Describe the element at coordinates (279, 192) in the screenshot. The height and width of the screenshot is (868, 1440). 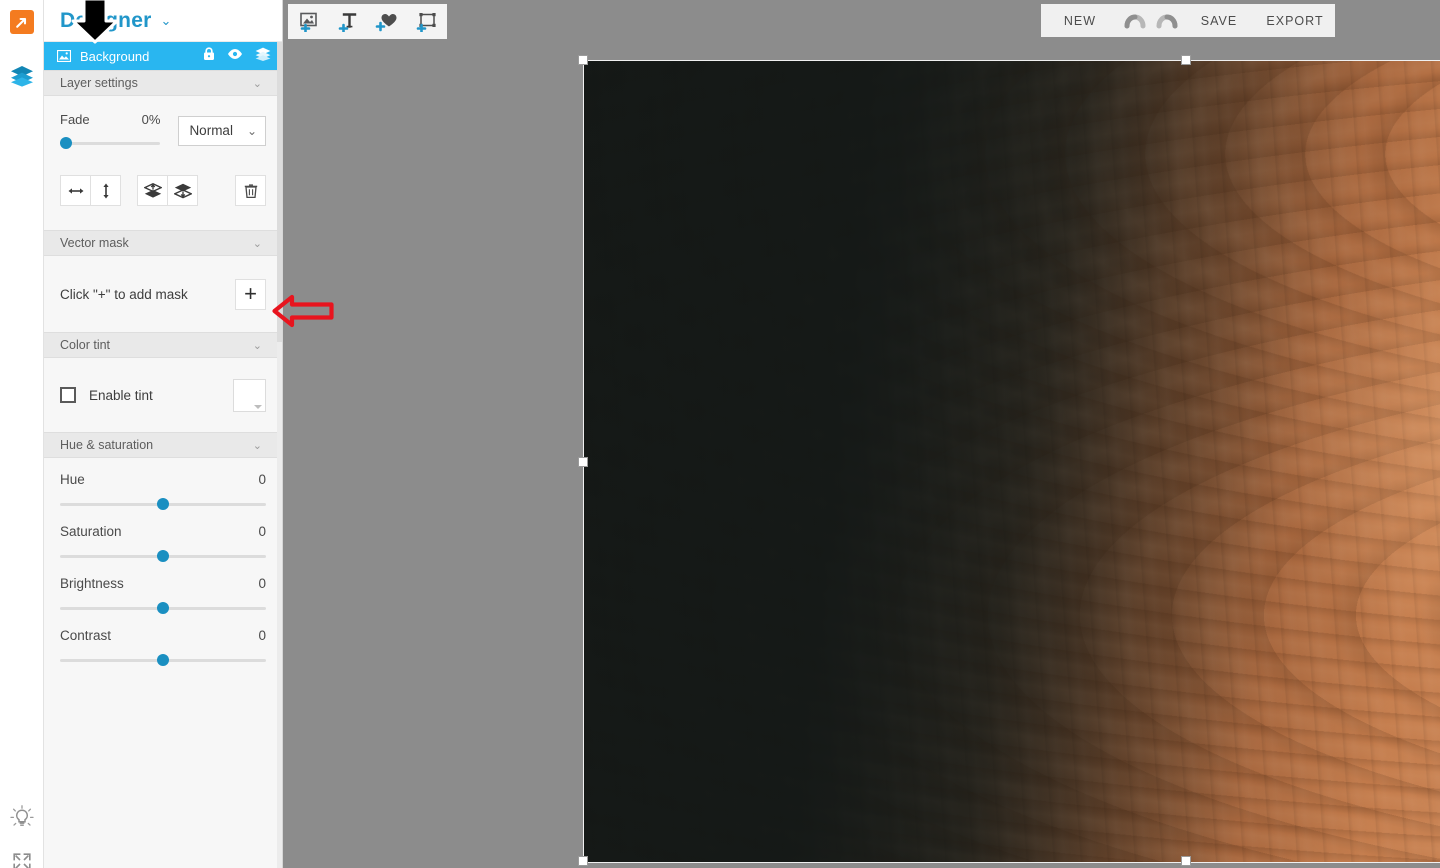
I see `panel-scrollbar-thumb` at that location.